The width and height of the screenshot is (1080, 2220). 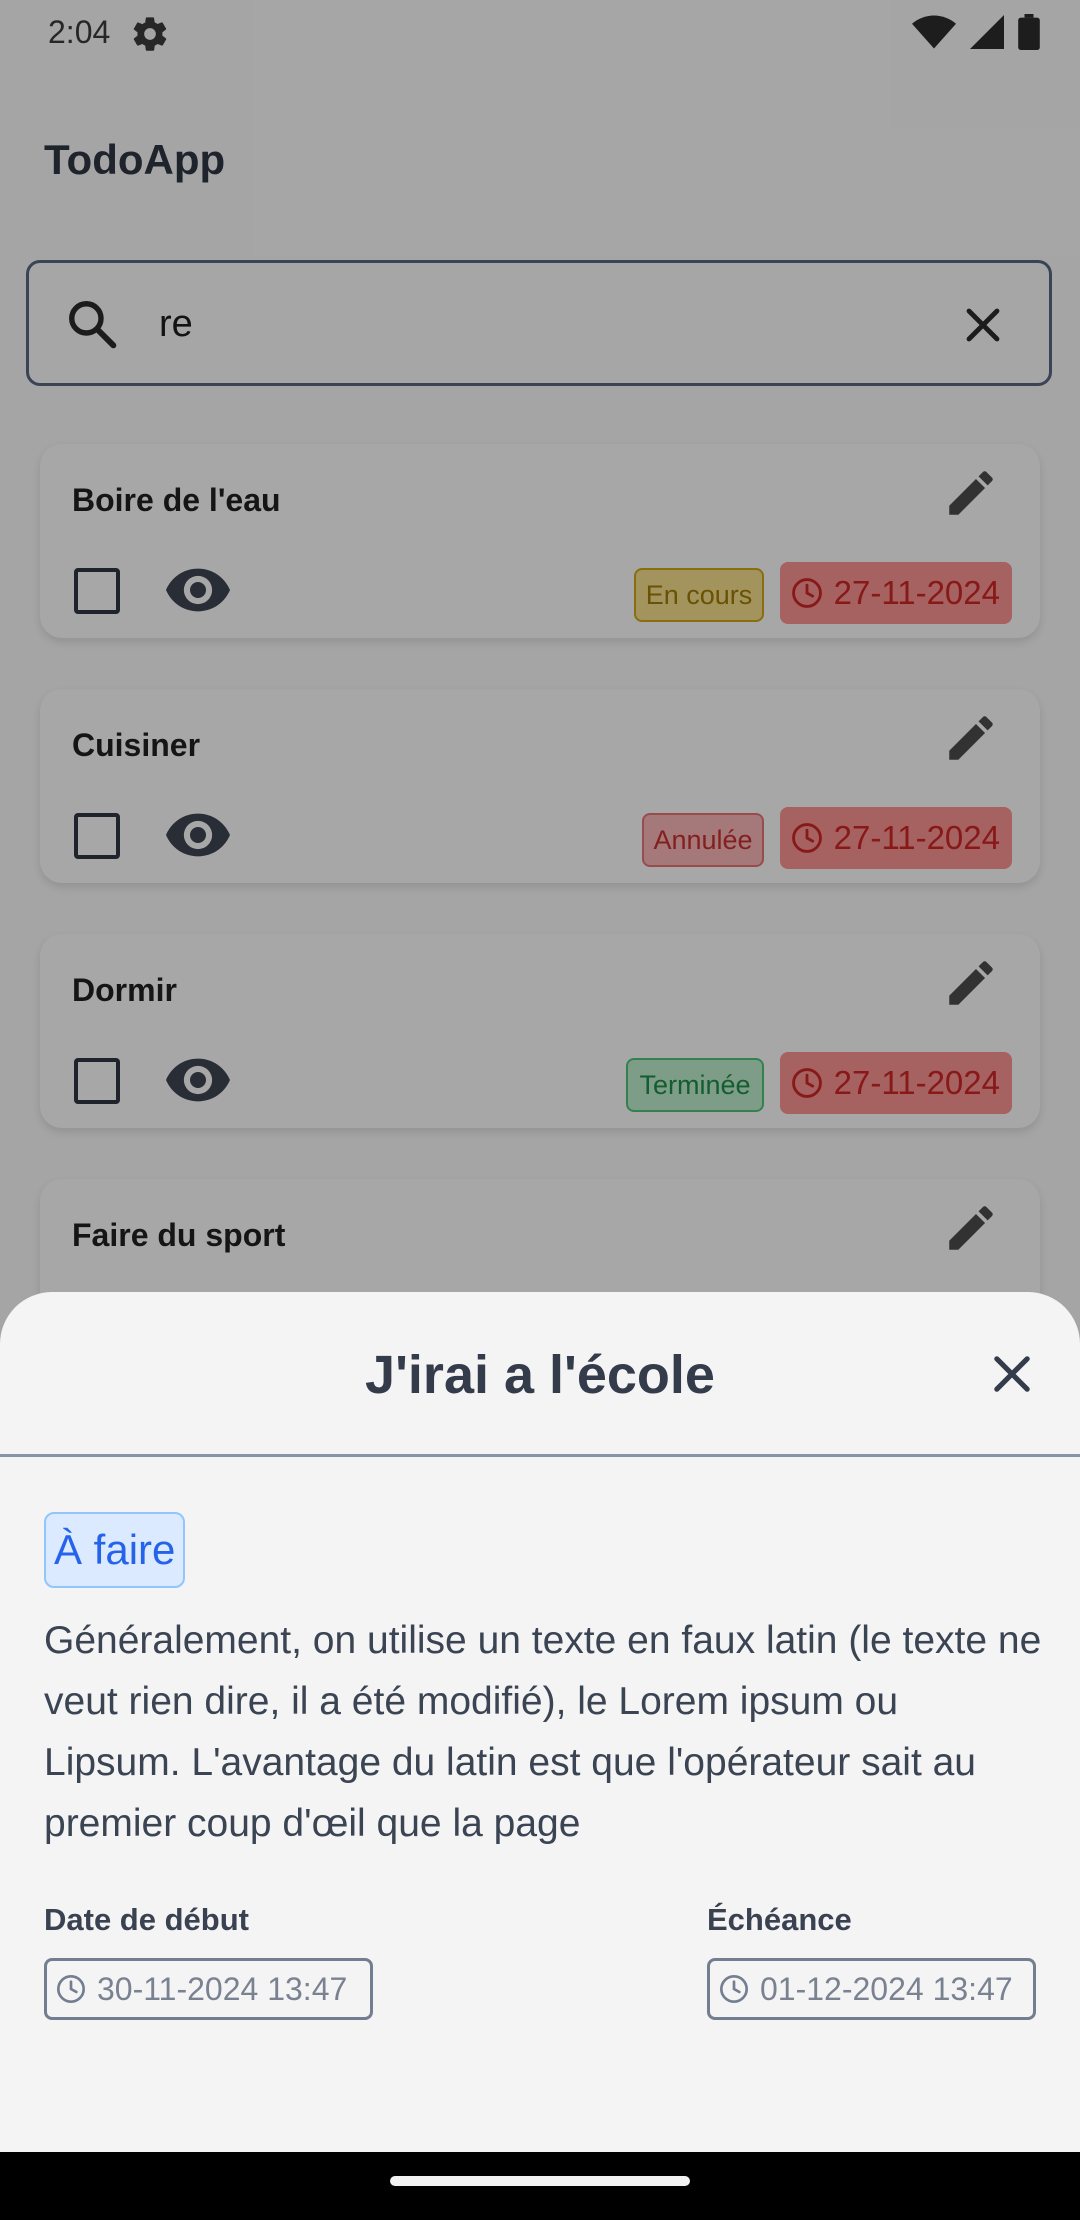 What do you see at coordinates (540, 1375) in the screenshot?
I see `sheet-title: J'irai a l'école` at bounding box center [540, 1375].